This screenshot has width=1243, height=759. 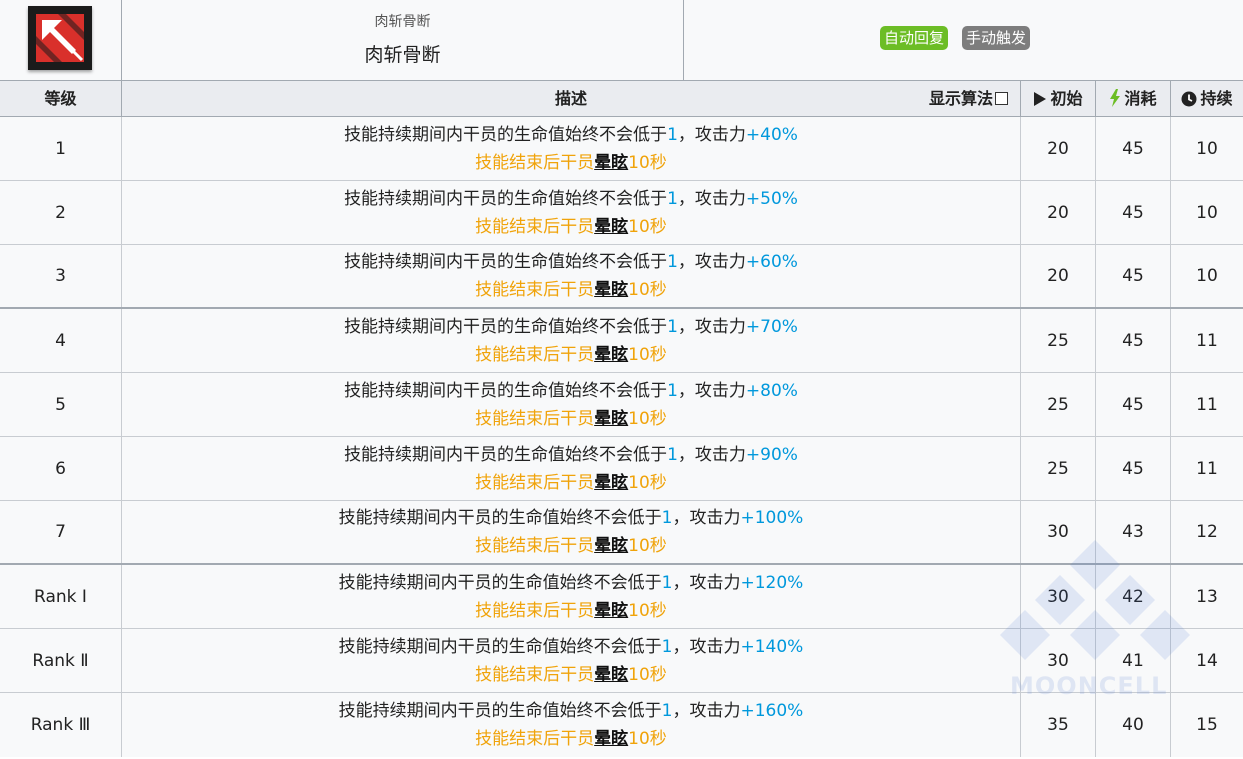 What do you see at coordinates (571, 98) in the screenshot?
I see `column-description: 描述 显示算法` at bounding box center [571, 98].